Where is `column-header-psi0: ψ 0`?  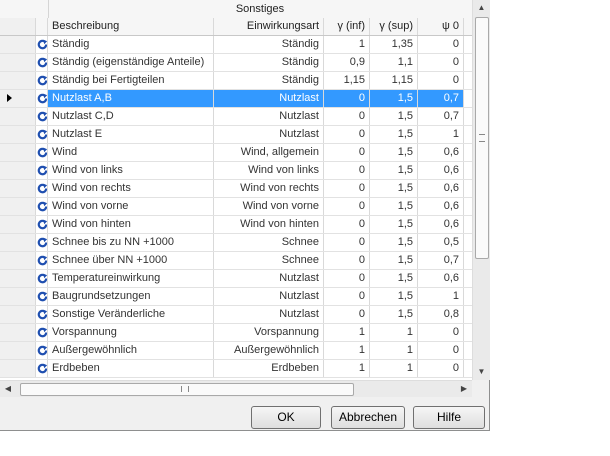 column-header-psi0: ψ 0 is located at coordinates (441, 26).